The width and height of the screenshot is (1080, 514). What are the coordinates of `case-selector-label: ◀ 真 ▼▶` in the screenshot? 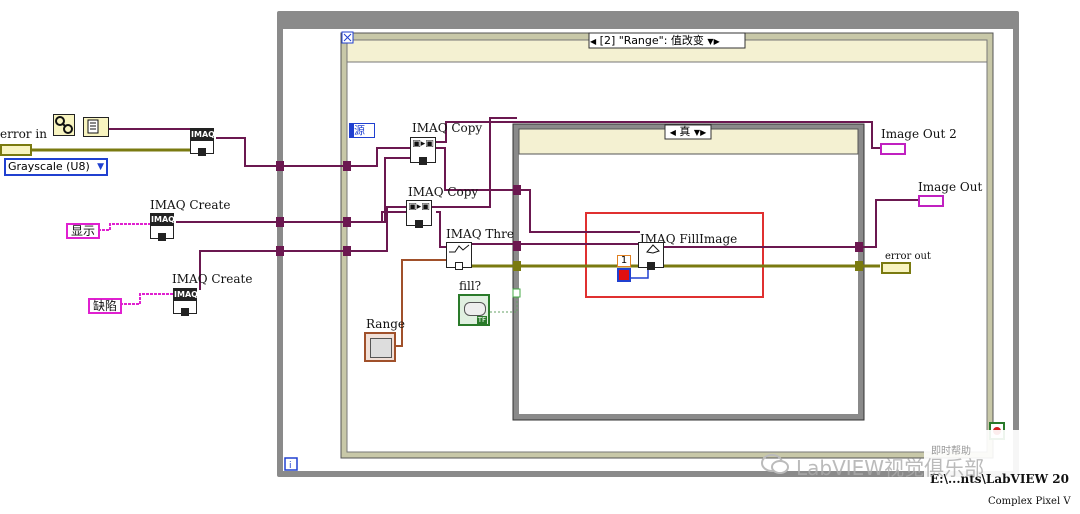 It's located at (688, 131).